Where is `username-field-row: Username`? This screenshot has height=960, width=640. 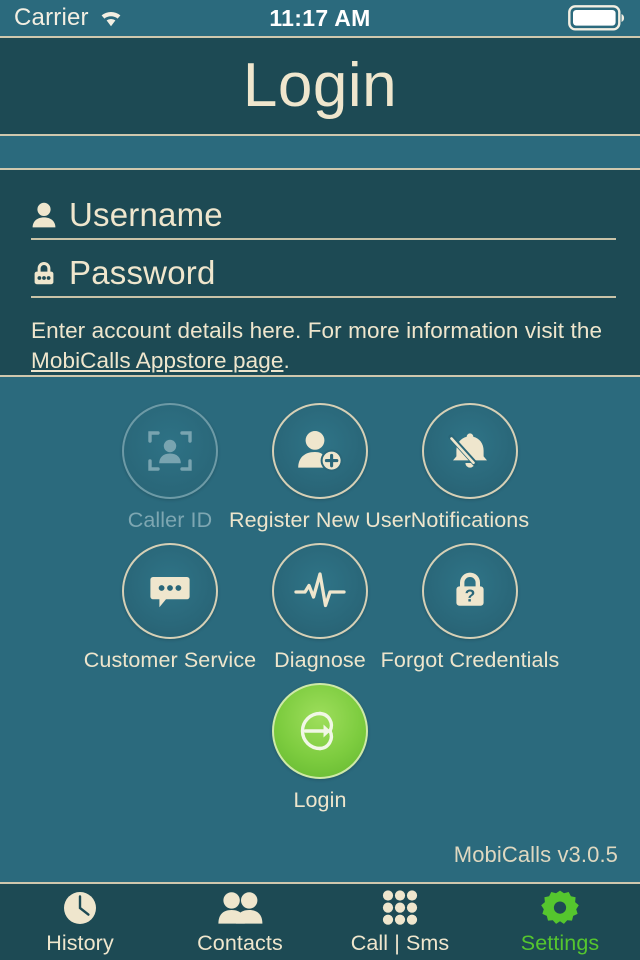
username-field-row: Username is located at coordinates (320, 215).